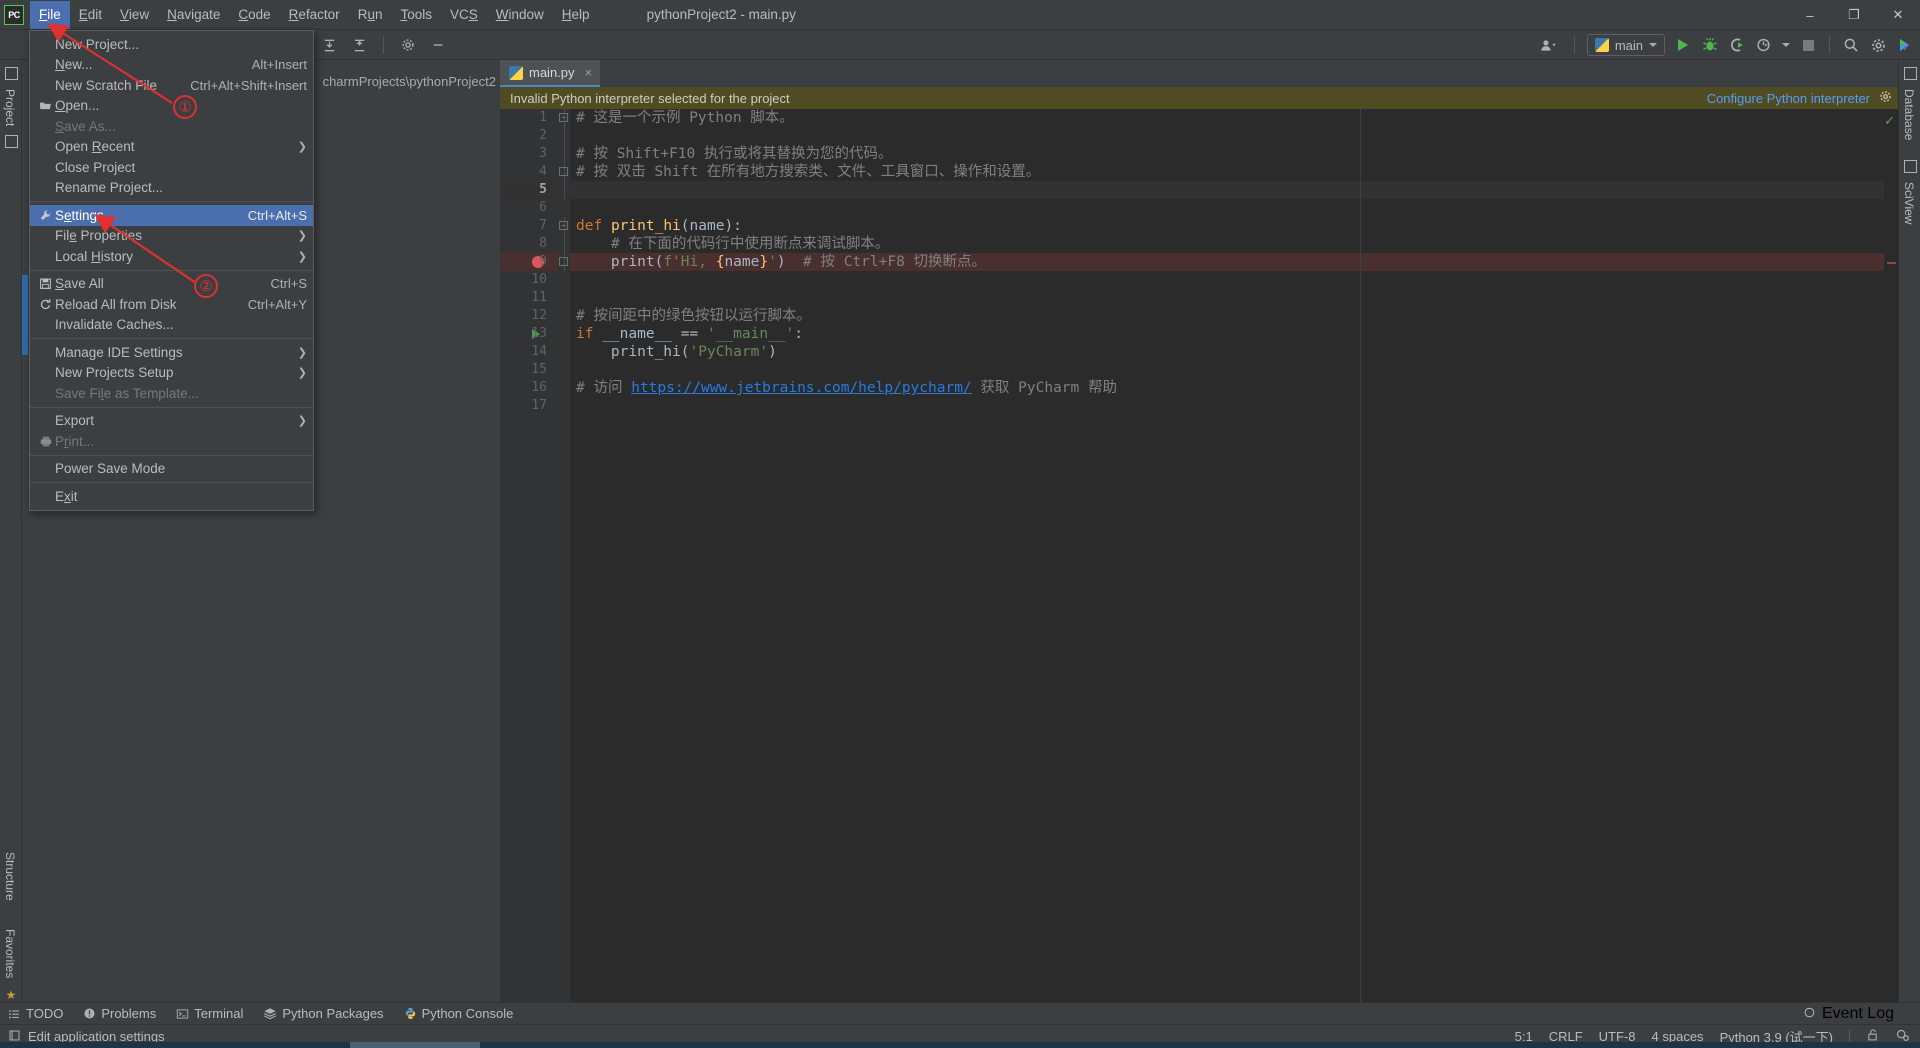  What do you see at coordinates (458, 1013) in the screenshot?
I see `bottom-tab-python-console: Python Console` at bounding box center [458, 1013].